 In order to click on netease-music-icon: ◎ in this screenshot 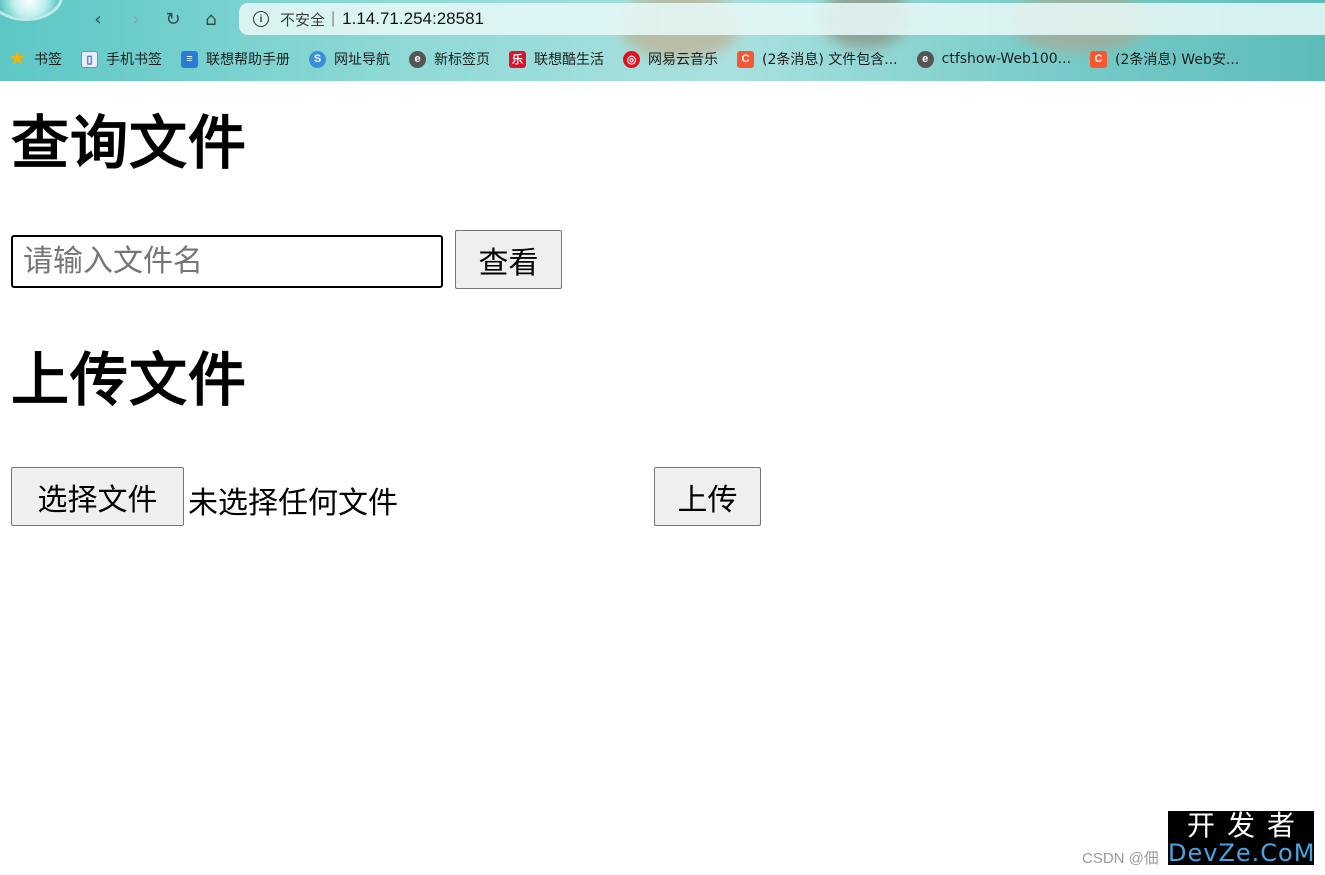, I will do `click(631, 59)`.